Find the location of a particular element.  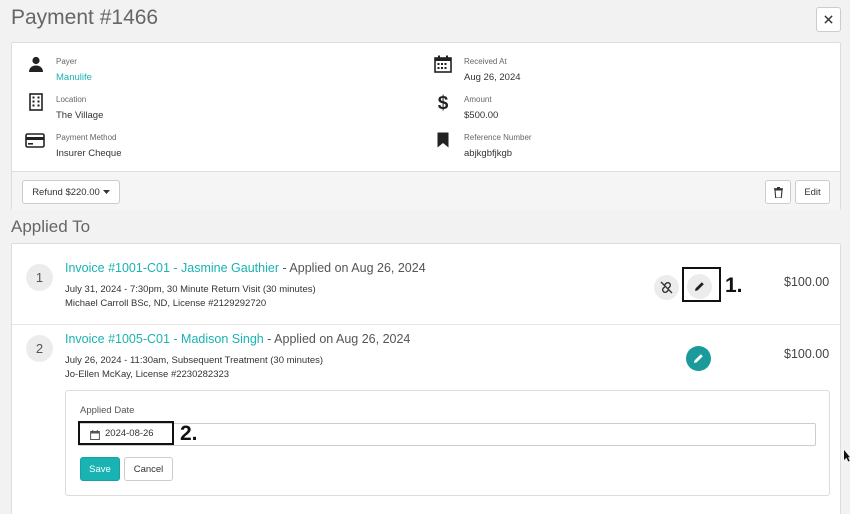

applied-to-title: Applied To is located at coordinates (51, 226).